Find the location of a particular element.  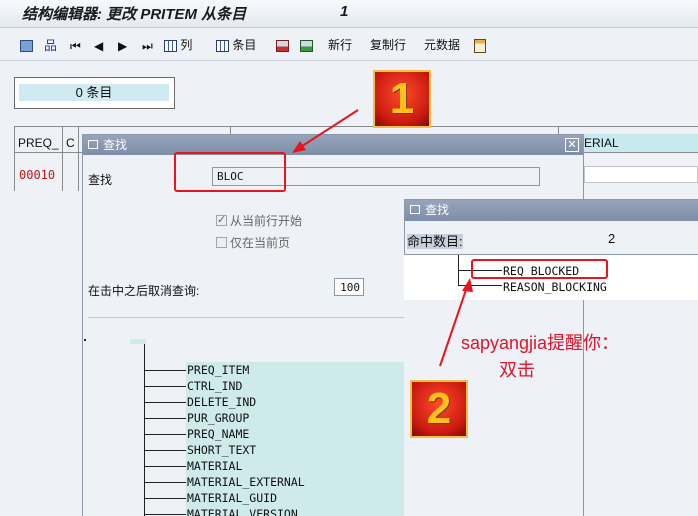

annotation-badge-1: 1 is located at coordinates (402, 99).